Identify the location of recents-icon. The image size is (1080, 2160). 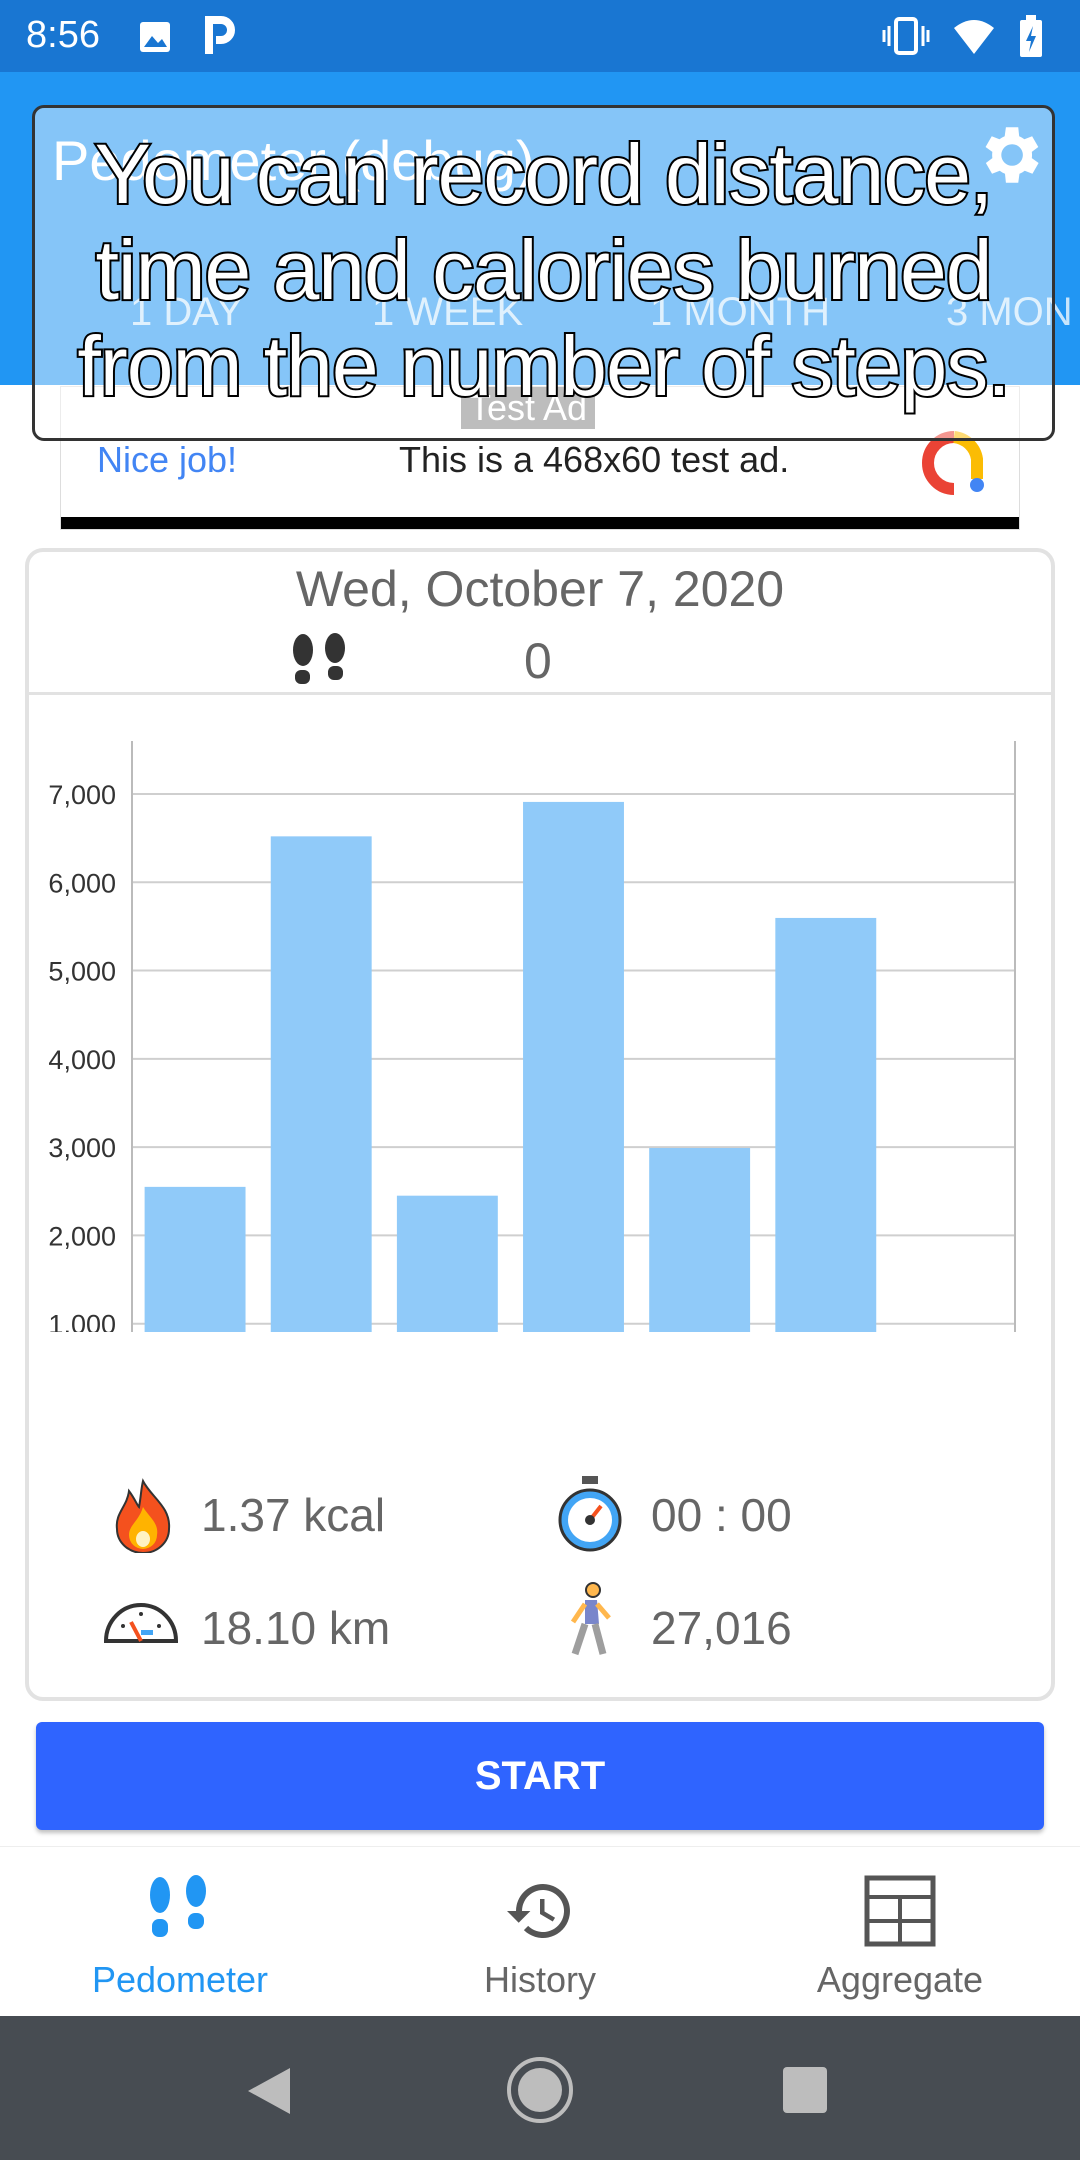
(805, 2090).